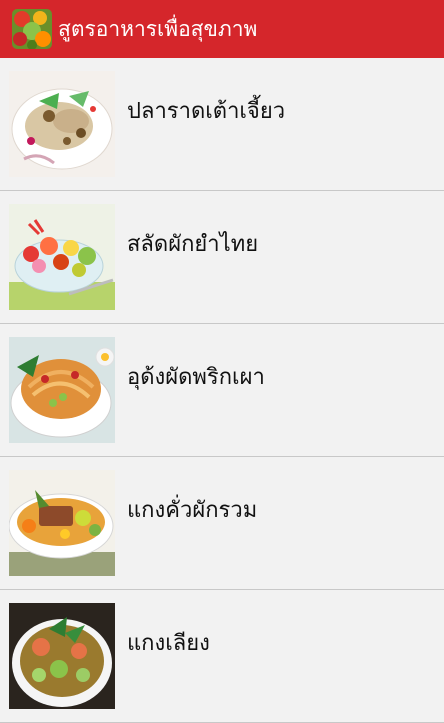 The height and width of the screenshot is (723, 444). What do you see at coordinates (62, 124) in the screenshot?
I see `recipe-thumbnail-fish` at bounding box center [62, 124].